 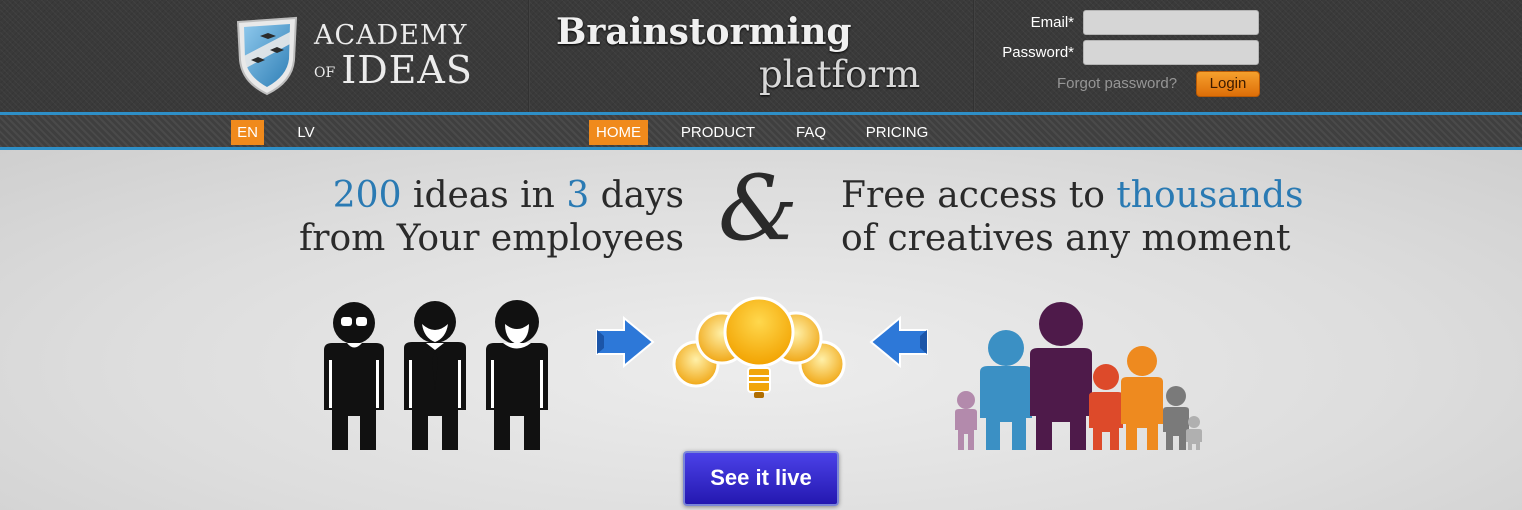 I want to click on lang-lv: LV, so click(x=306, y=132).